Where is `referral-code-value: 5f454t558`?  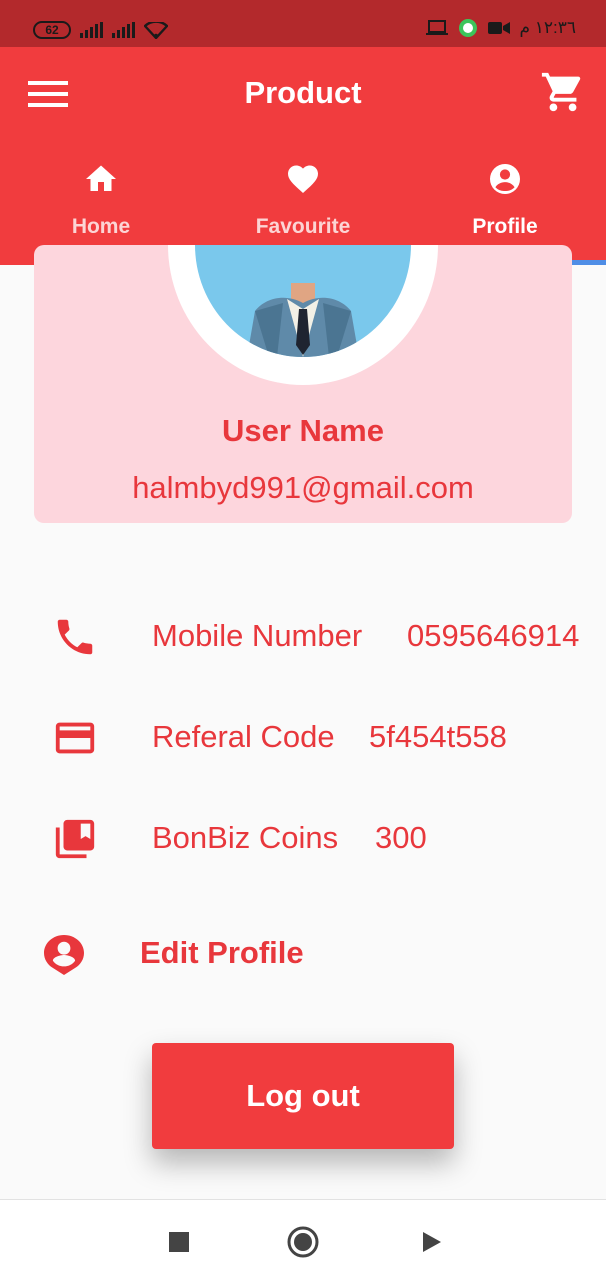 referral-code-value: 5f454t558 is located at coordinates (438, 736).